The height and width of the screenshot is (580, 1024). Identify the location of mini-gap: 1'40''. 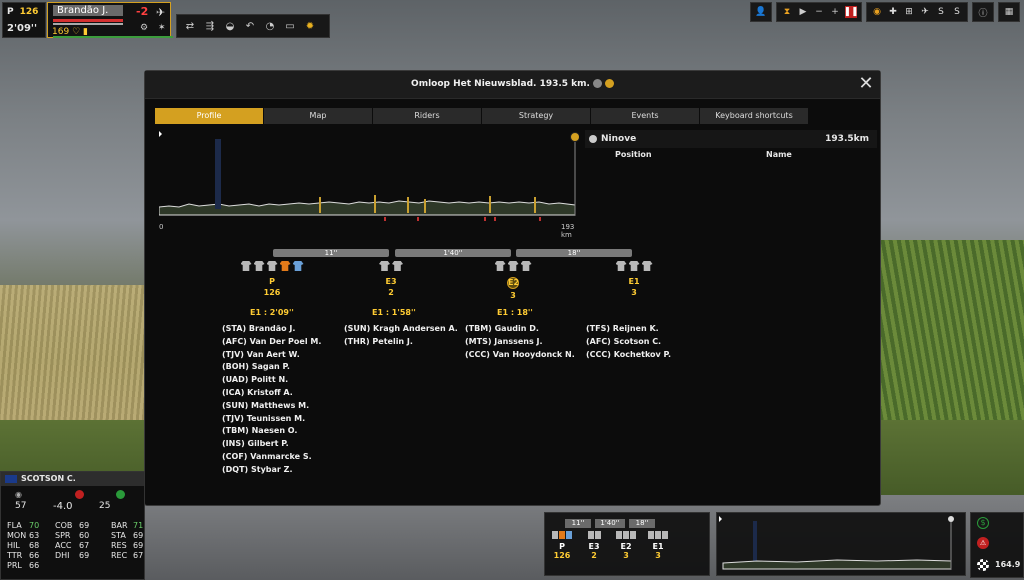
(610, 523).